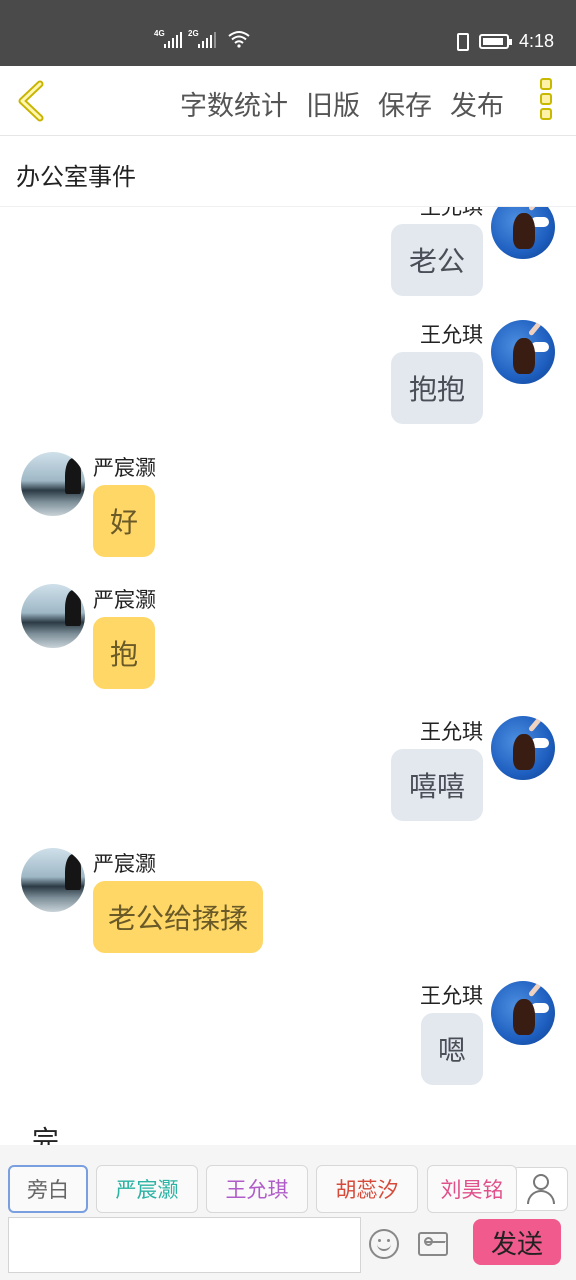 This screenshot has height=1280, width=576. What do you see at coordinates (477, 103) in the screenshot?
I see `publish-button: 发布` at bounding box center [477, 103].